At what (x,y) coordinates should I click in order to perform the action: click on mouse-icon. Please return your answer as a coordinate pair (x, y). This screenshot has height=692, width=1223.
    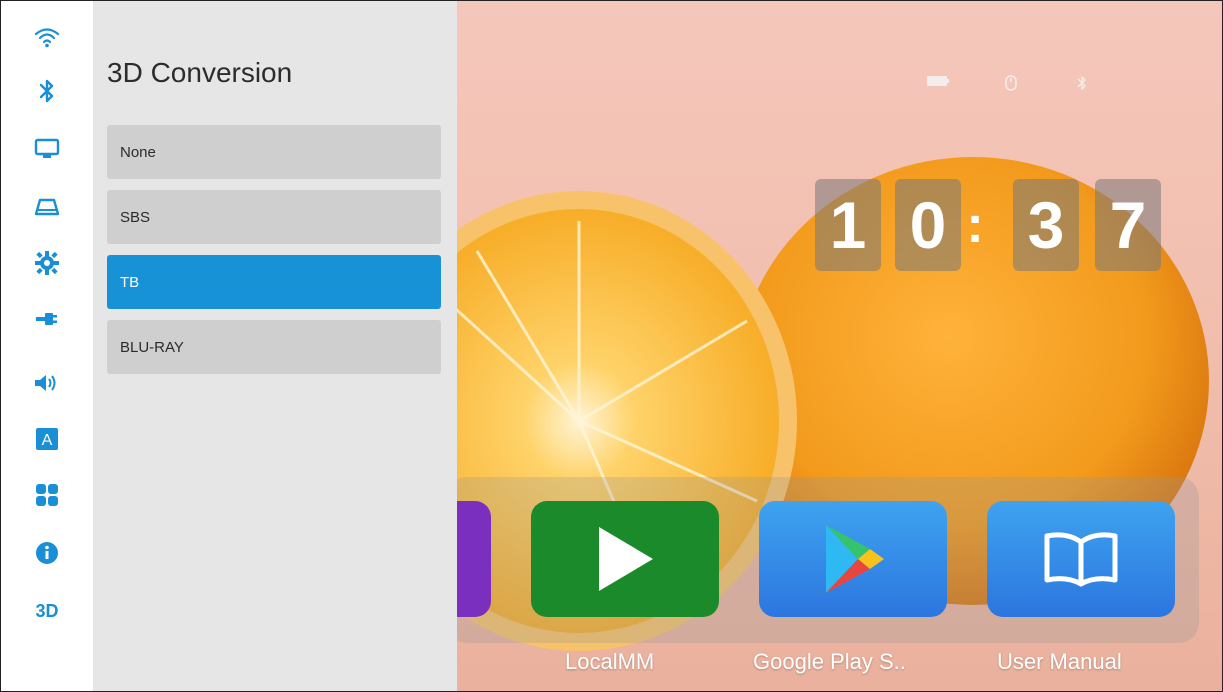
    Looking at the image, I should click on (1011, 83).